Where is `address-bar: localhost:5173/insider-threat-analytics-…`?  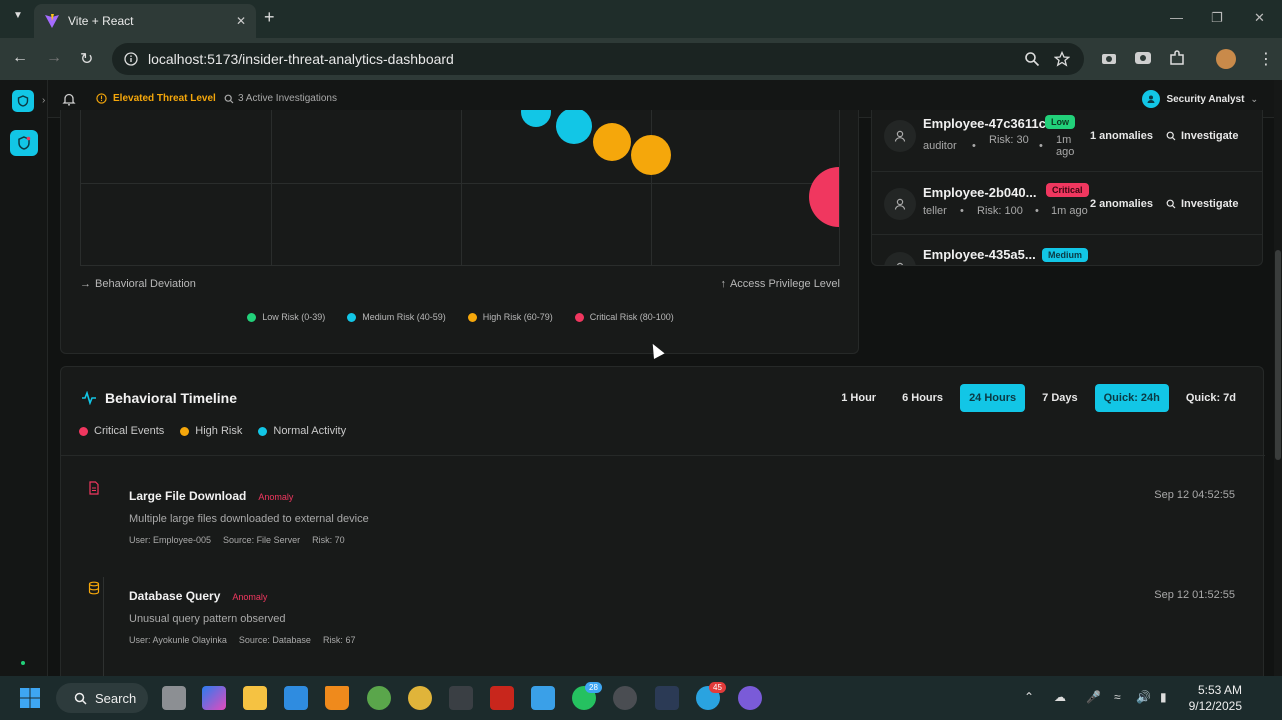
address-bar: localhost:5173/insider-threat-analytics-… is located at coordinates (598, 59).